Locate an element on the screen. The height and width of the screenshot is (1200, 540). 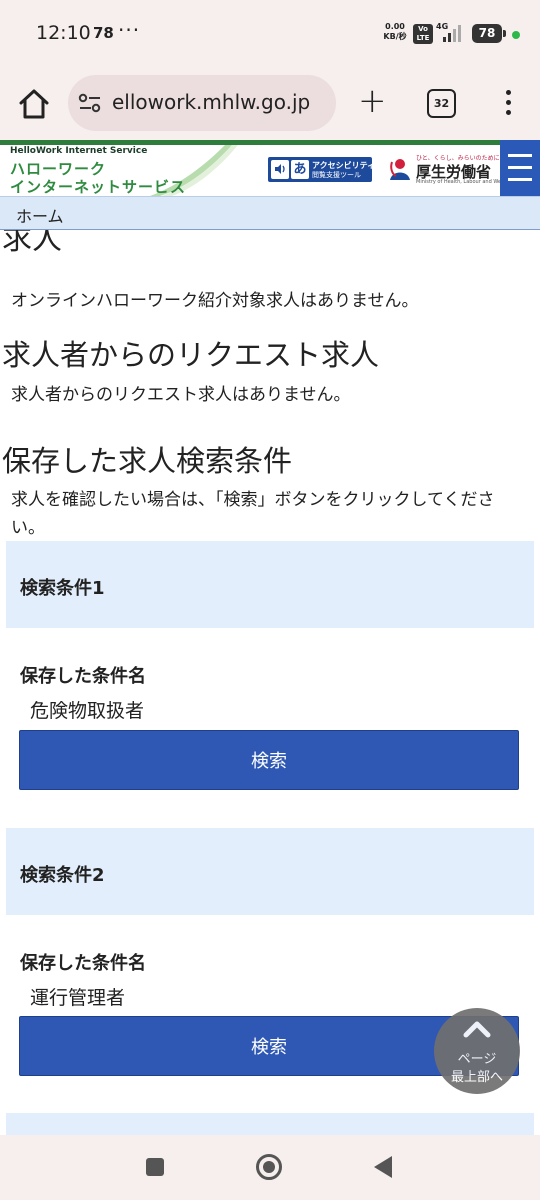
speaker-icon is located at coordinates (280, 169).